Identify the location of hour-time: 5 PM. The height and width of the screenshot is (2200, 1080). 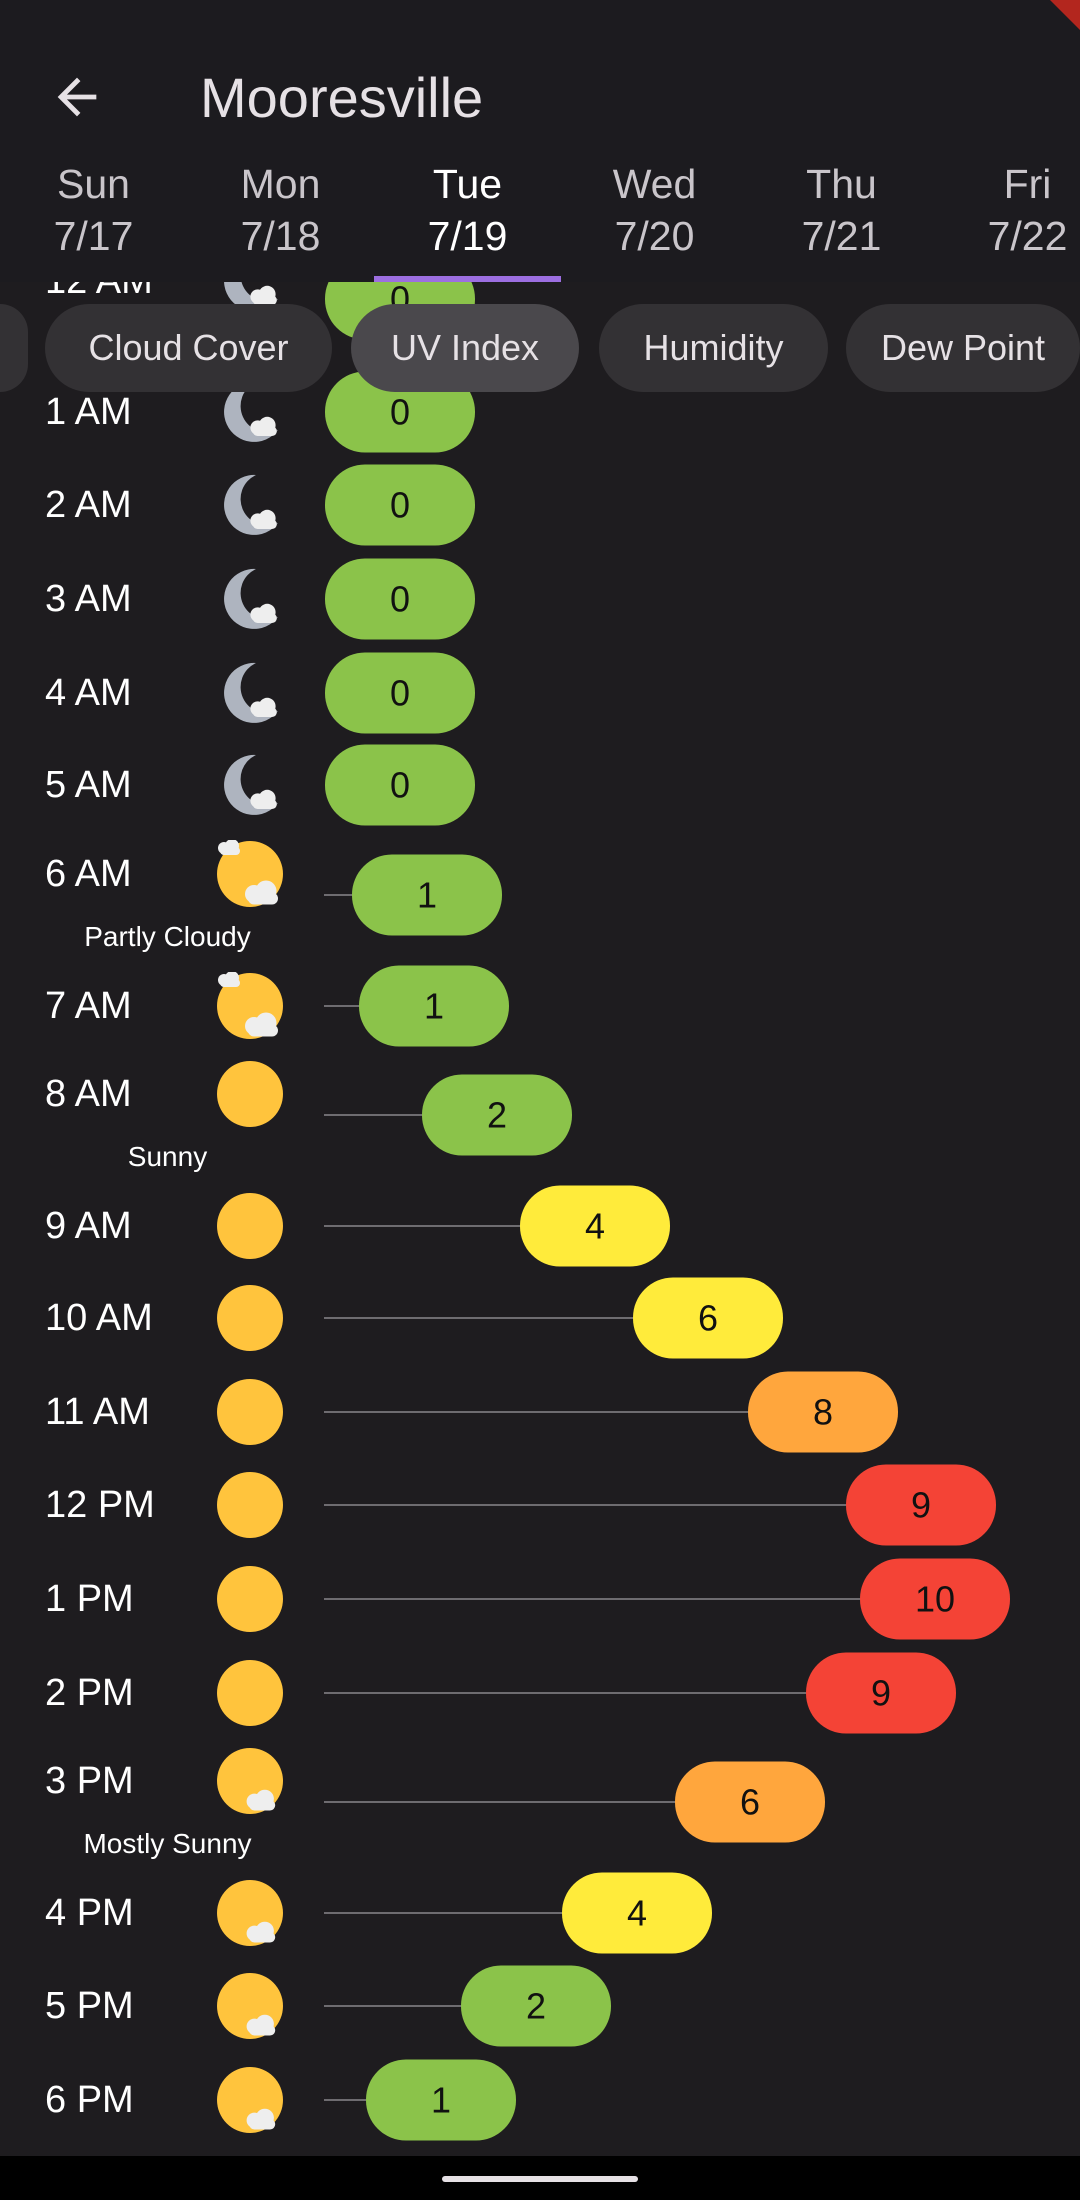
(89, 2006).